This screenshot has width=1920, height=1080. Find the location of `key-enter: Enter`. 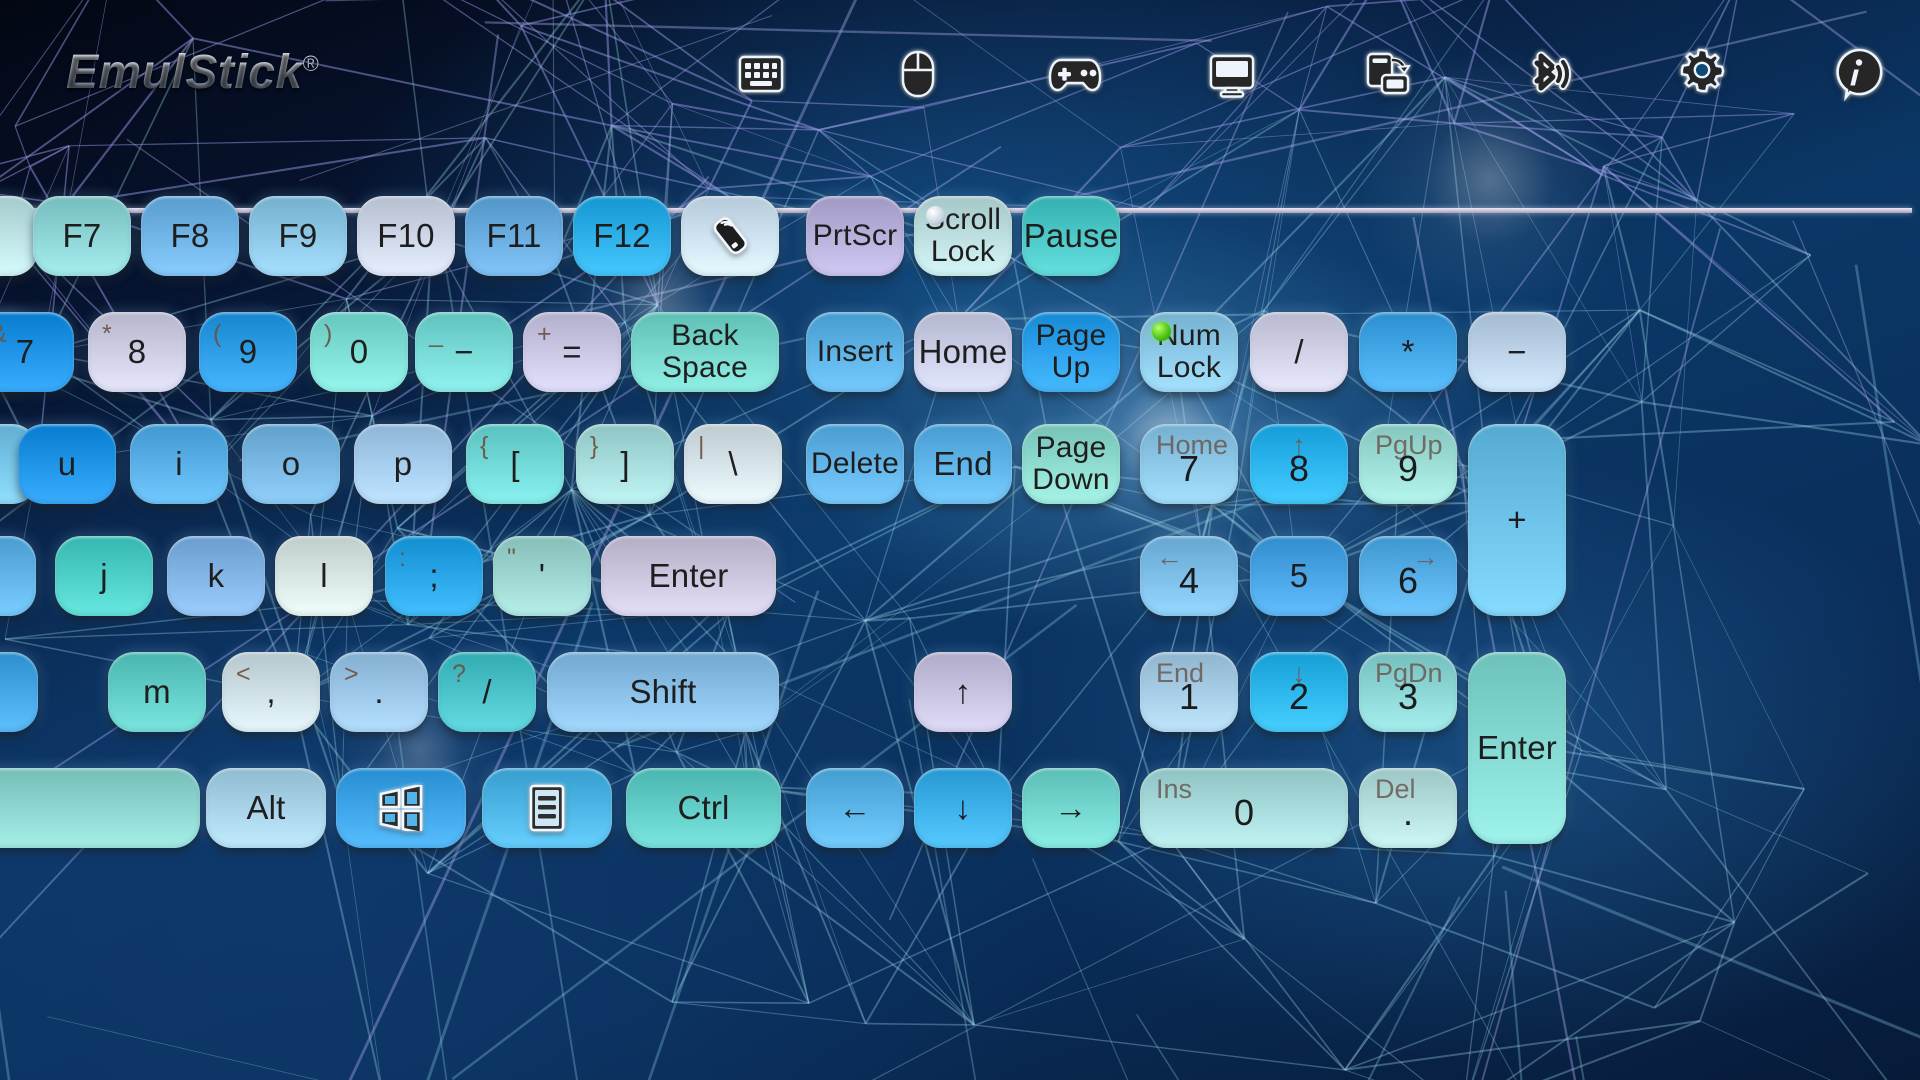

key-enter: Enter is located at coordinates (688, 576).